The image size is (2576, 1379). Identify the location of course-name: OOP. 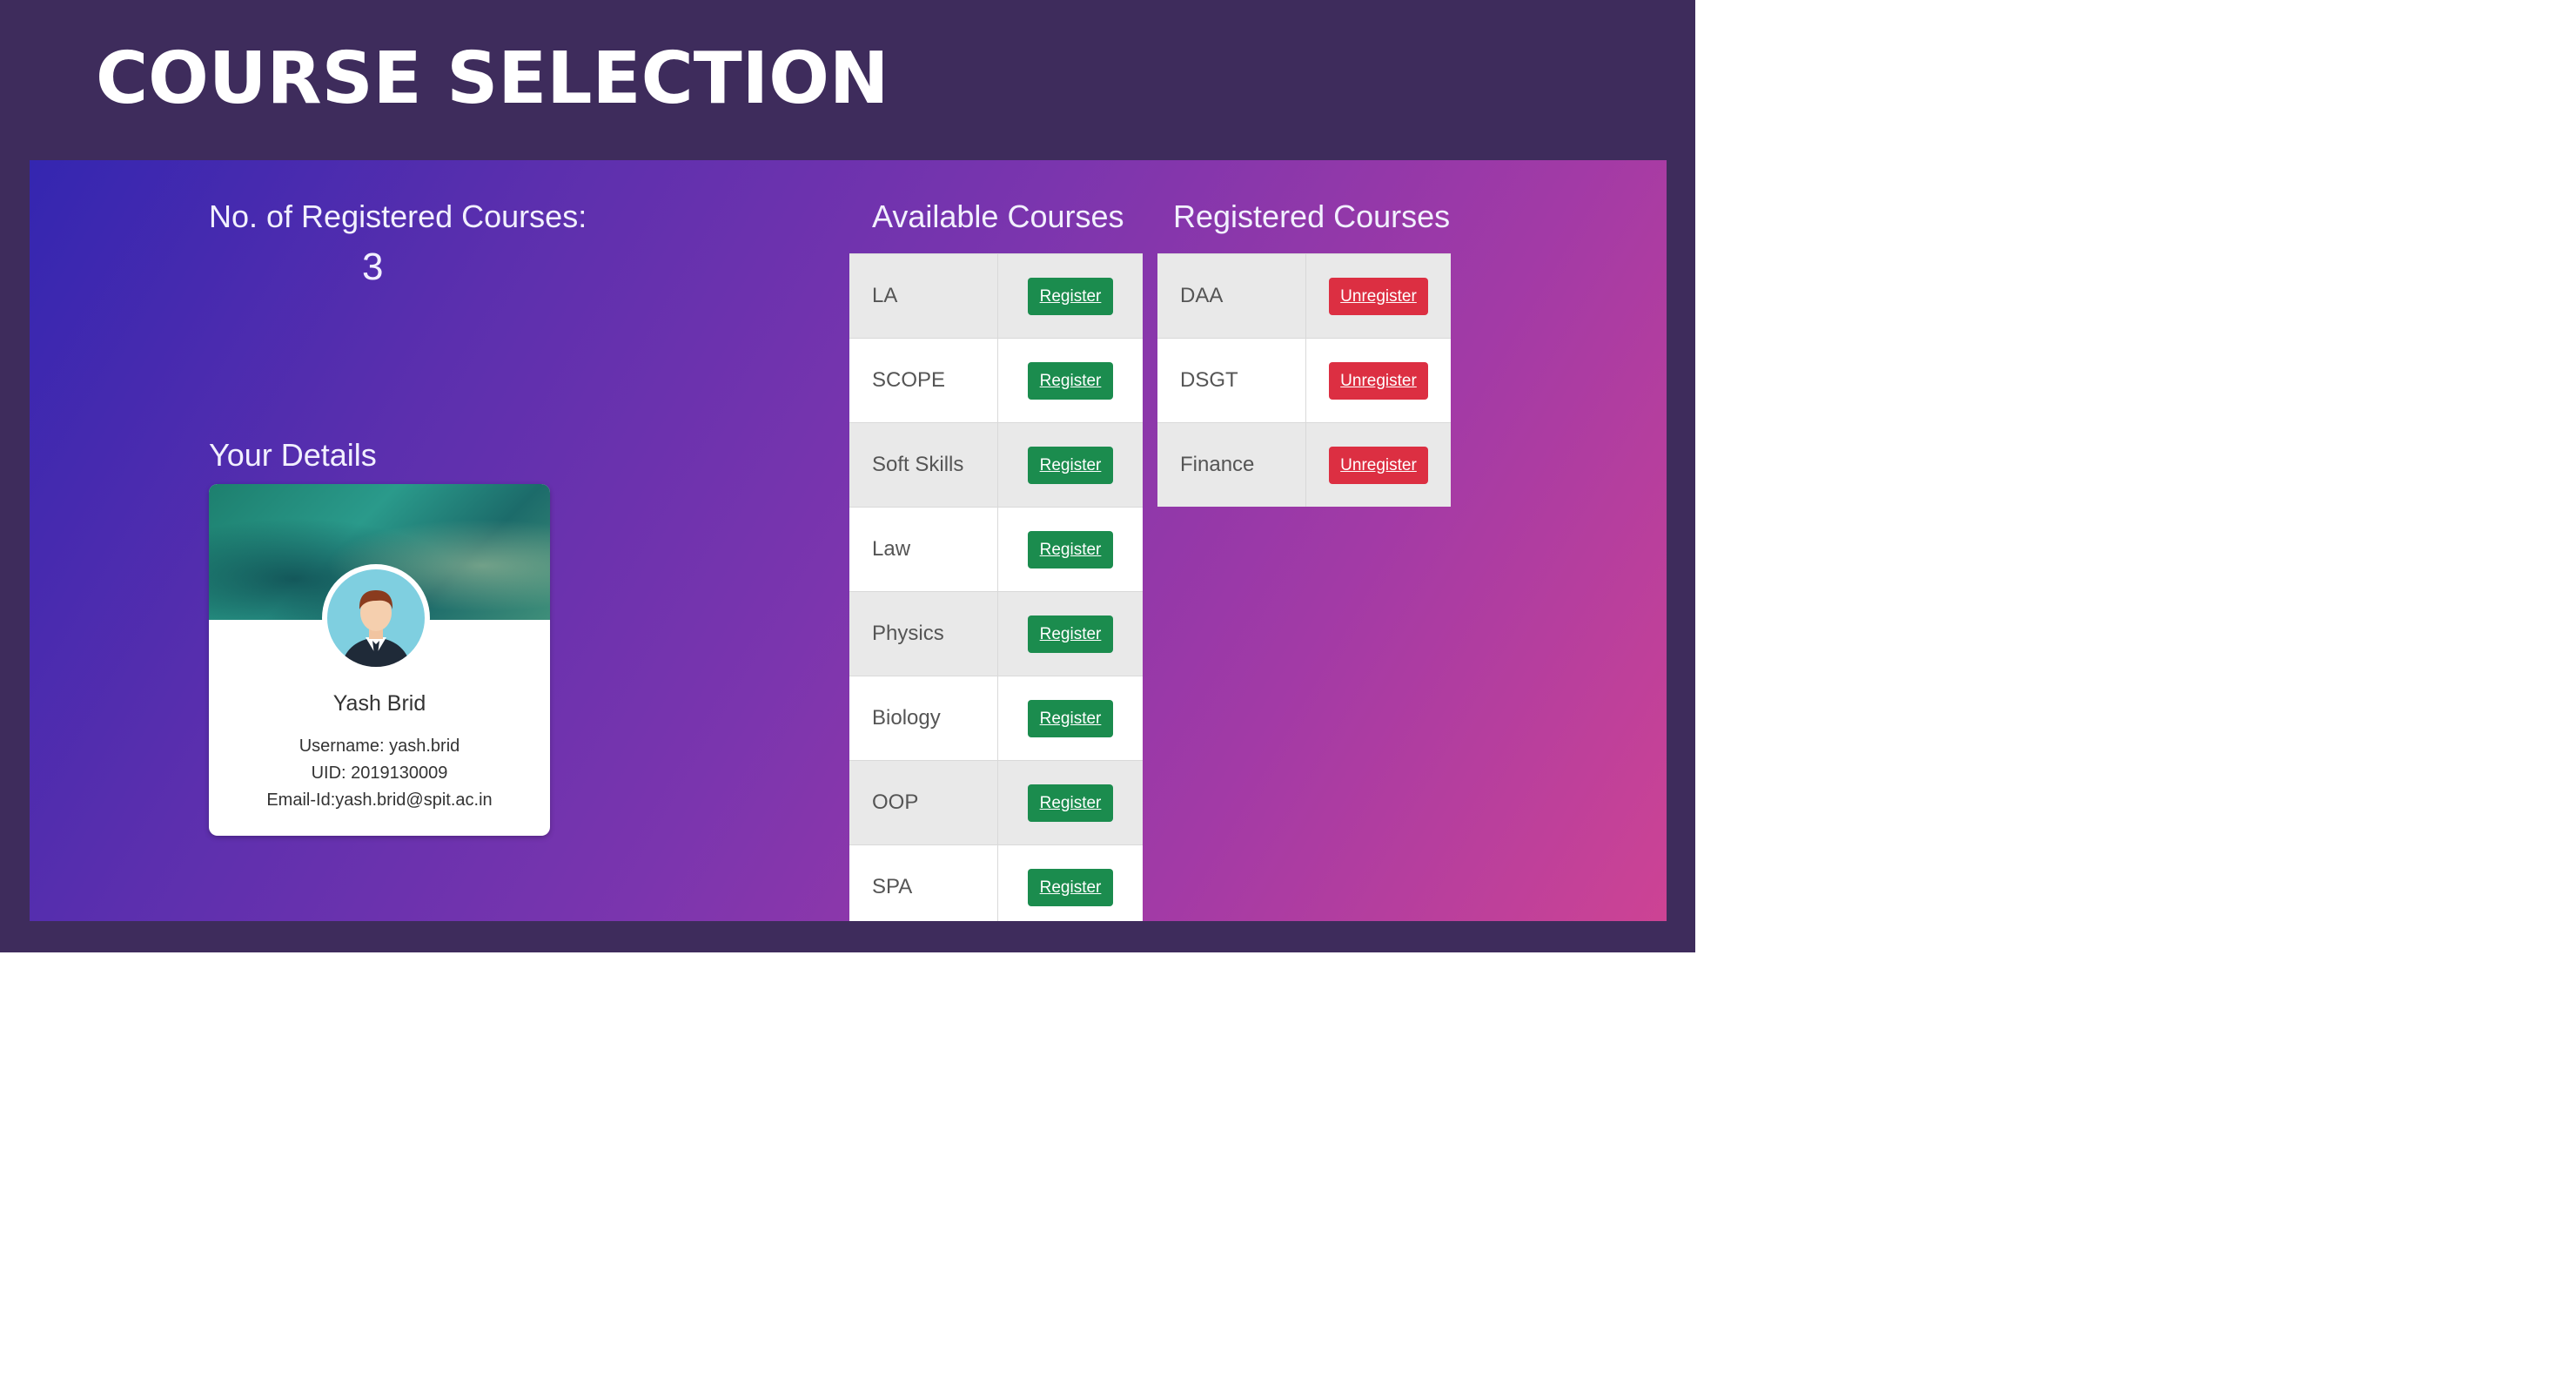
(924, 802).